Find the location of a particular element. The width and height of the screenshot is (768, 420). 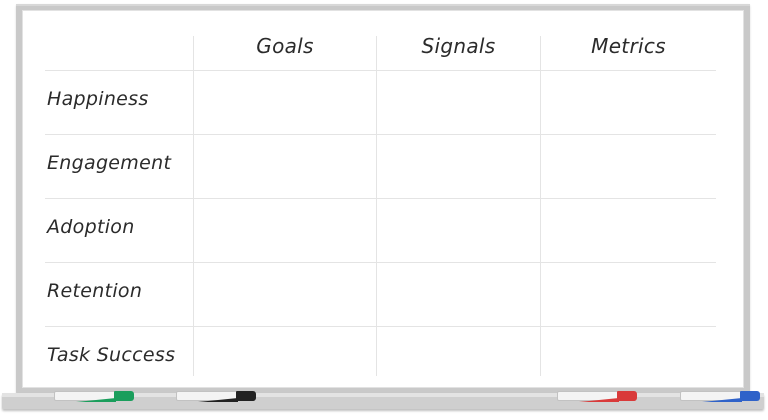

row-label-happiness: Happiness is located at coordinates (98, 99).